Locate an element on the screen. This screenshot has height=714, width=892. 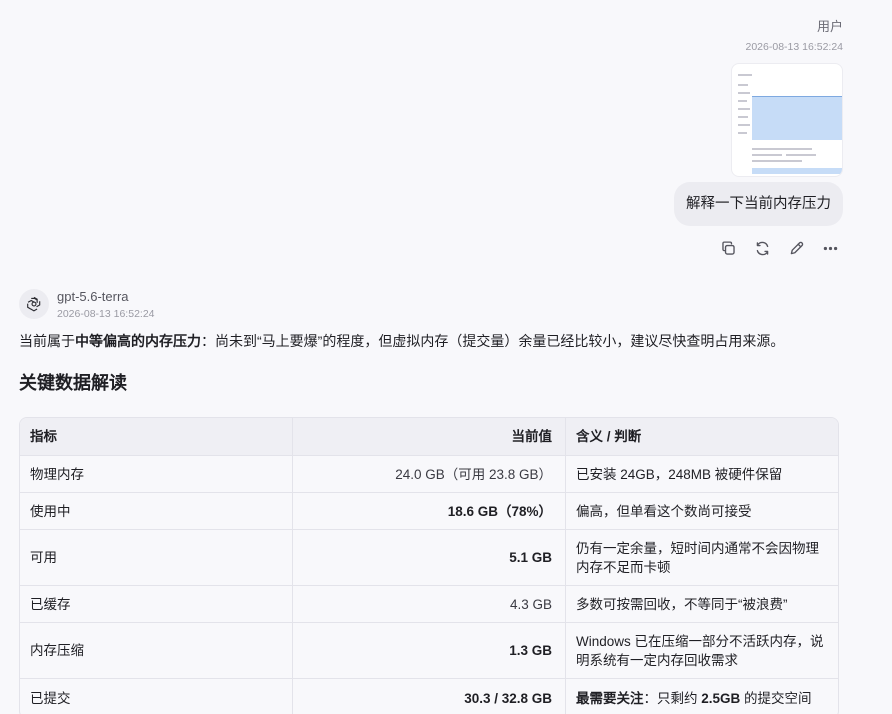
copy-icon is located at coordinates (728, 247).